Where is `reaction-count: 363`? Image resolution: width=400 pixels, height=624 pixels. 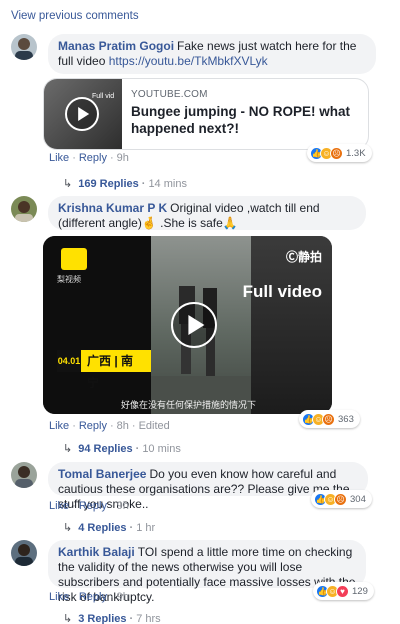 reaction-count: 363 is located at coordinates (346, 419).